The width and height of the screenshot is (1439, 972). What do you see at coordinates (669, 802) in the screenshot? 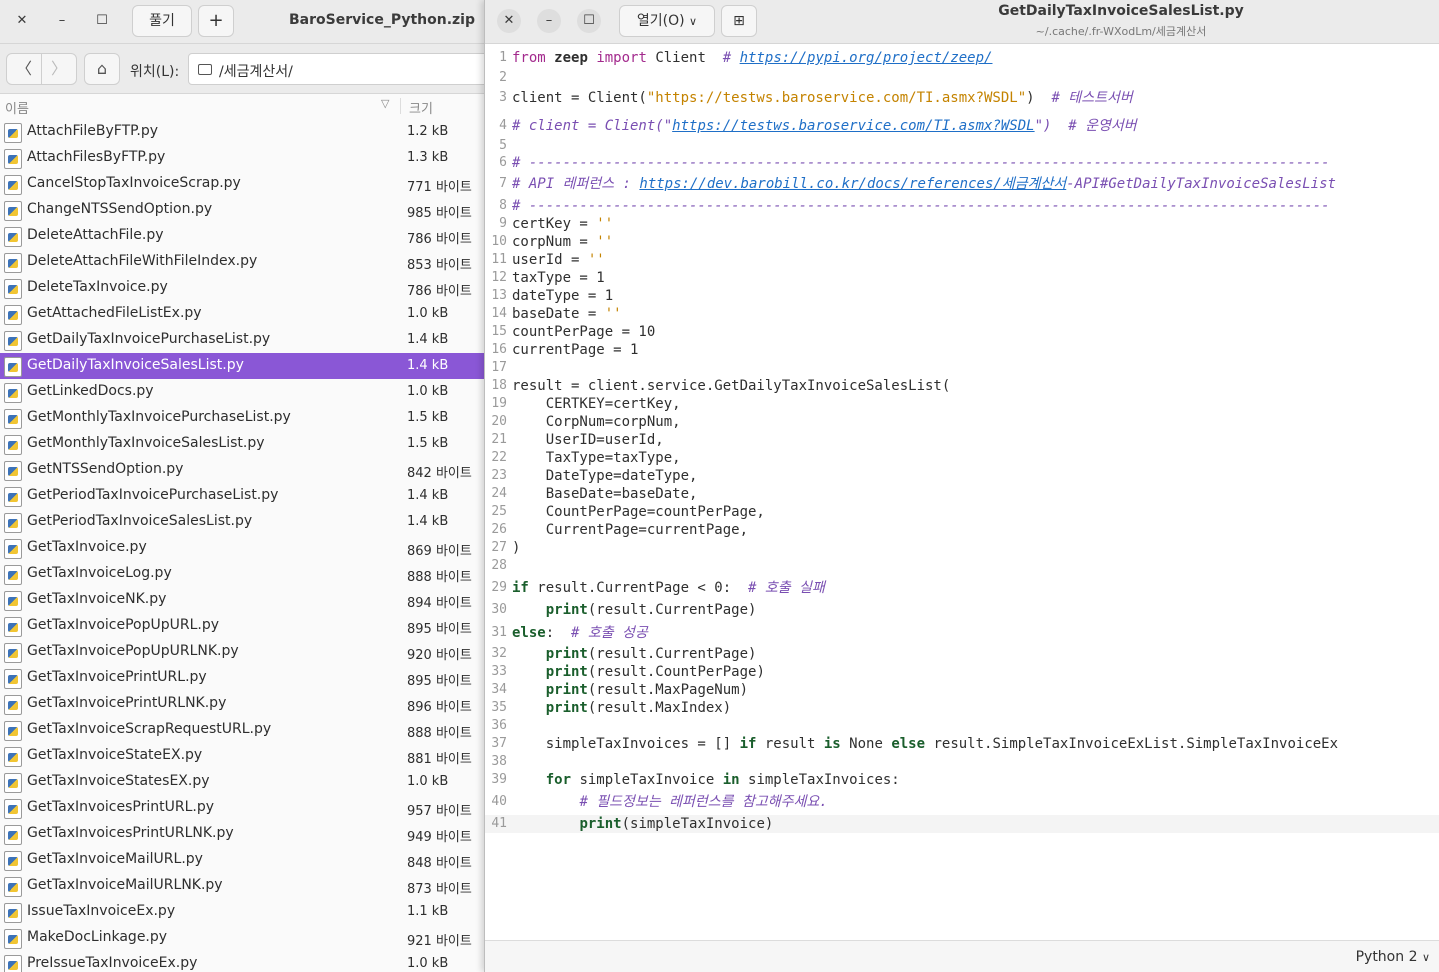
I see `code-text: # 필드정보는 레퍼런스를 참고해주세요.` at bounding box center [669, 802].